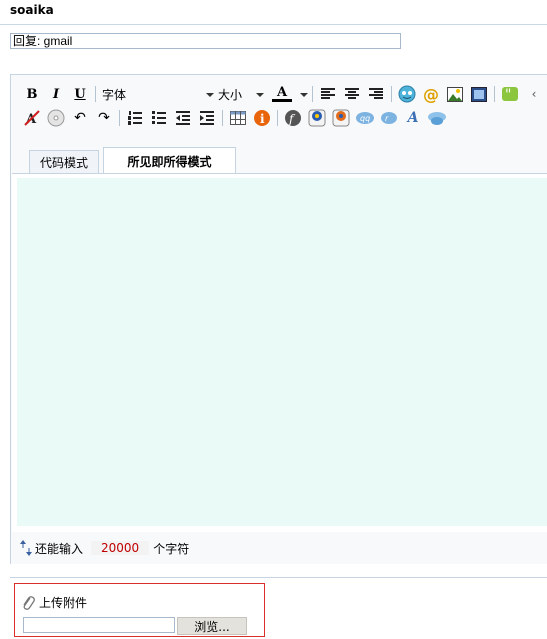 This screenshot has width=547, height=639. I want to click on bold-icon: B, so click(32, 94).